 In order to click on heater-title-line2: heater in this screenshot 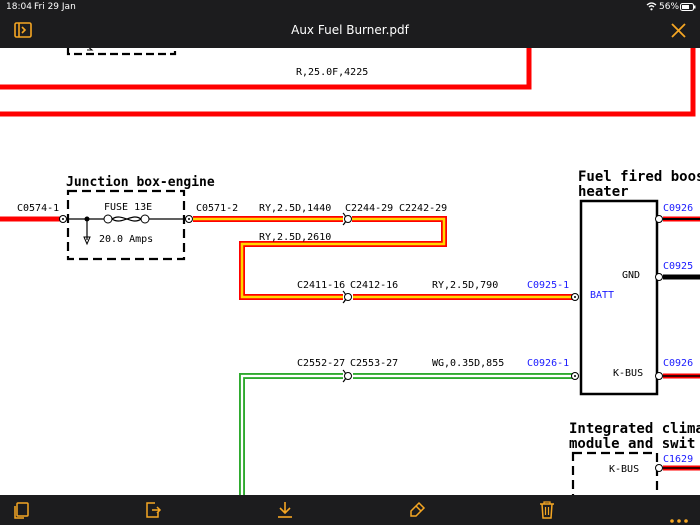, I will do `click(603, 192)`.